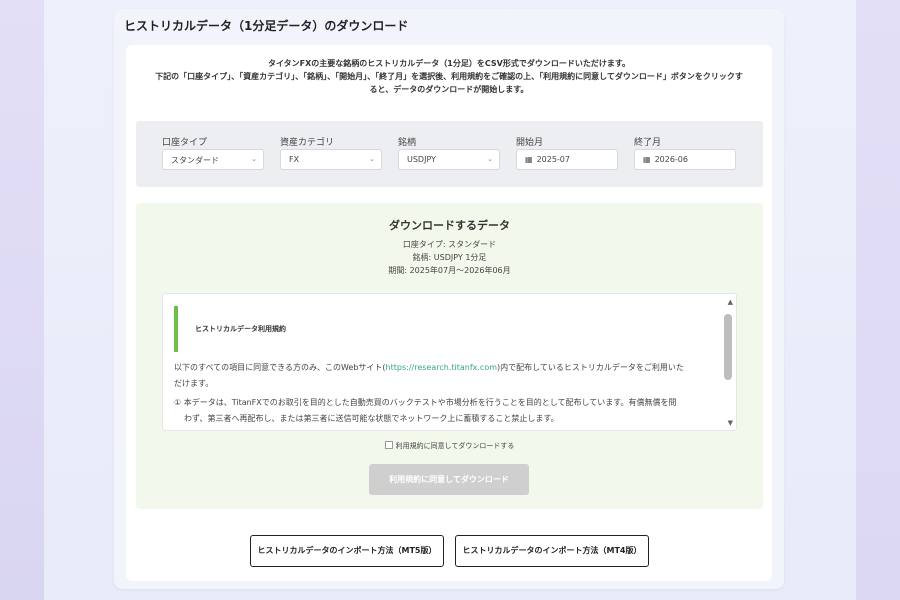 This screenshot has height=600, width=900. What do you see at coordinates (449, 270) in the screenshot?
I see `summary-period: 期間: 2025年07月〜2026年06月` at bounding box center [449, 270].